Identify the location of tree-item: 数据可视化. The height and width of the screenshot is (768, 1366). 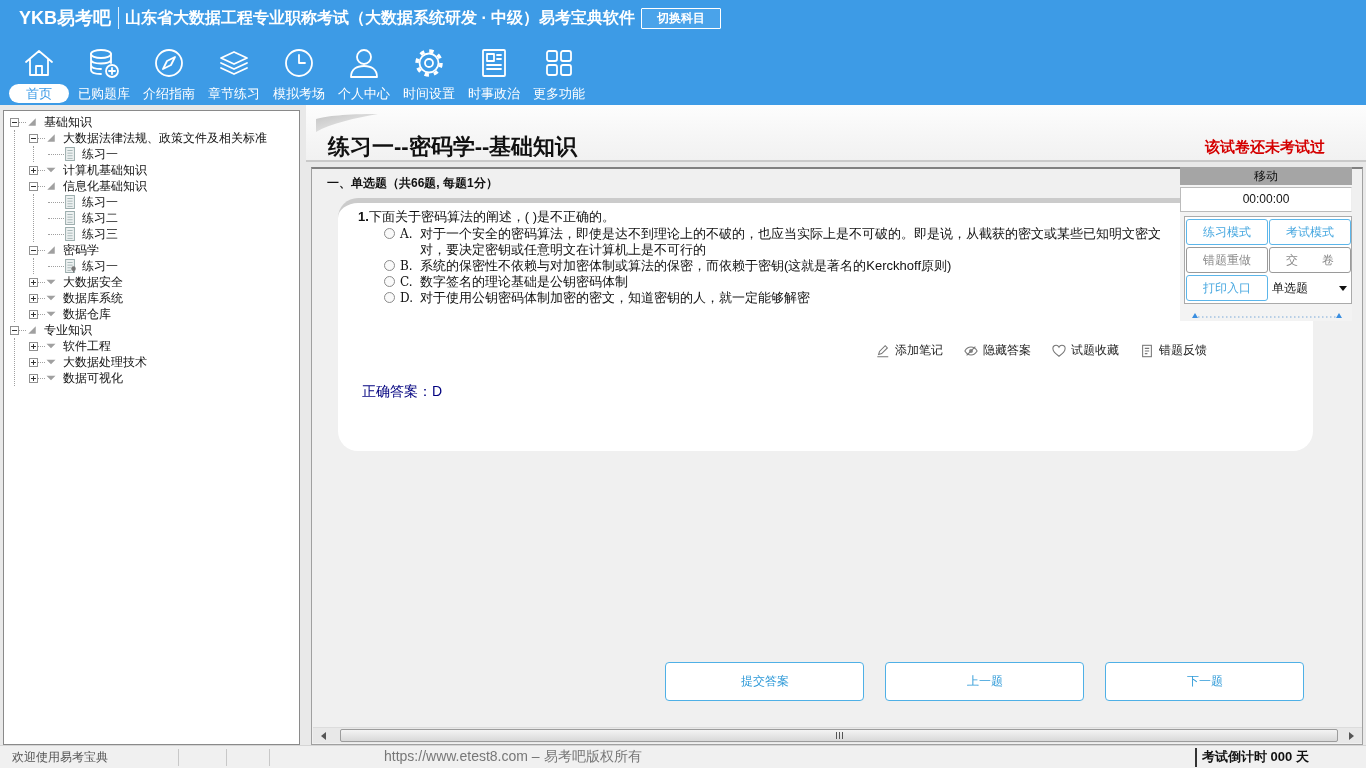
(93, 378).